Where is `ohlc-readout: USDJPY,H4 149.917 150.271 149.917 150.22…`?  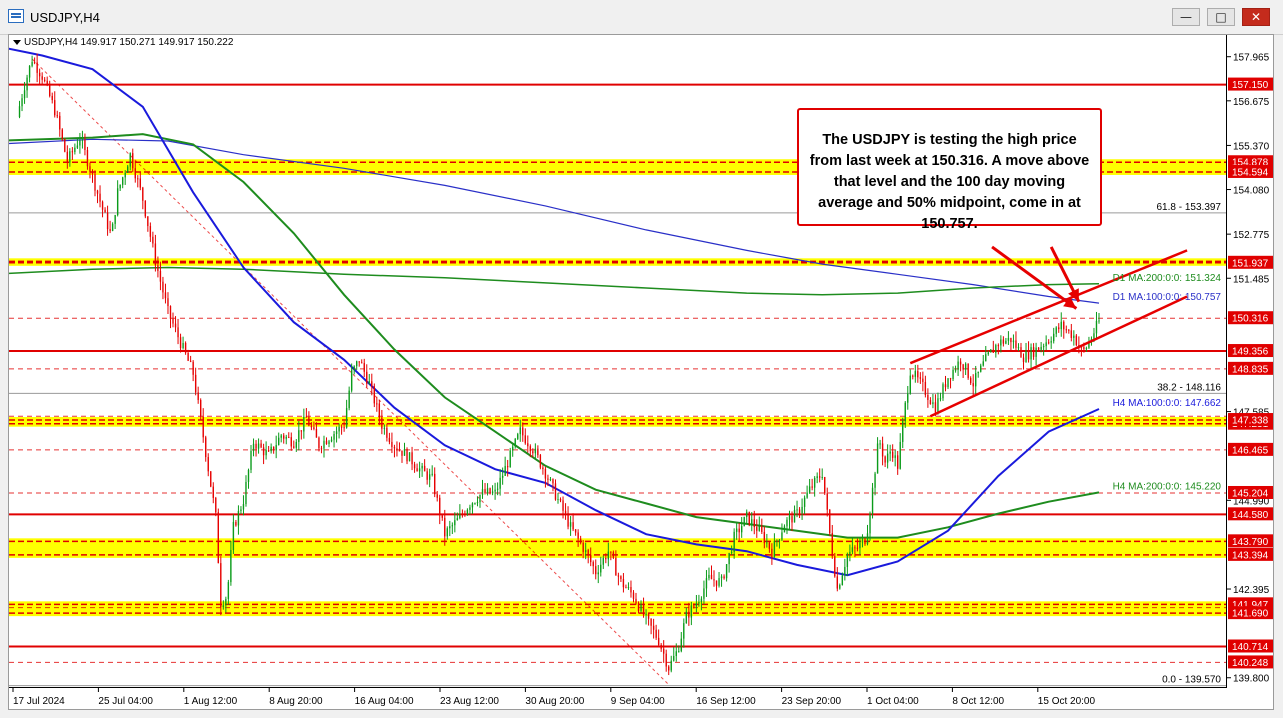 ohlc-readout: USDJPY,H4 149.917 150.271 149.917 150.22… is located at coordinates (123, 42).